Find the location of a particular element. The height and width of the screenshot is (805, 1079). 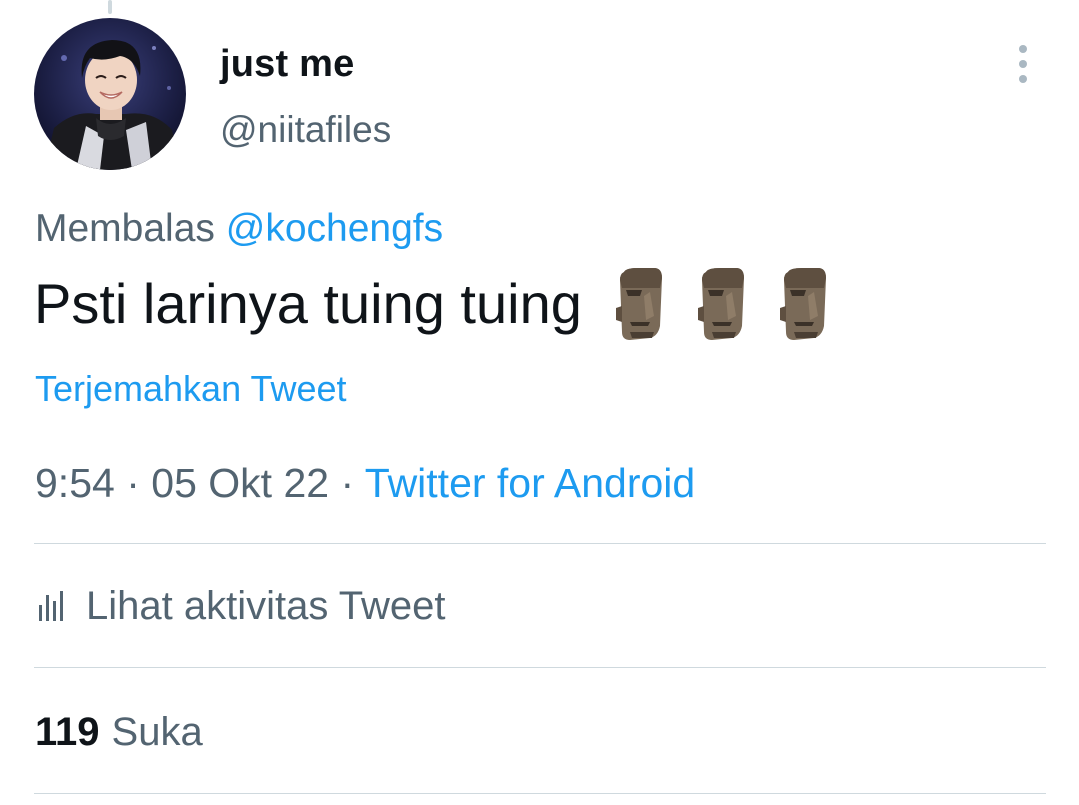

author-handle: @niitafiles is located at coordinates (305, 130).